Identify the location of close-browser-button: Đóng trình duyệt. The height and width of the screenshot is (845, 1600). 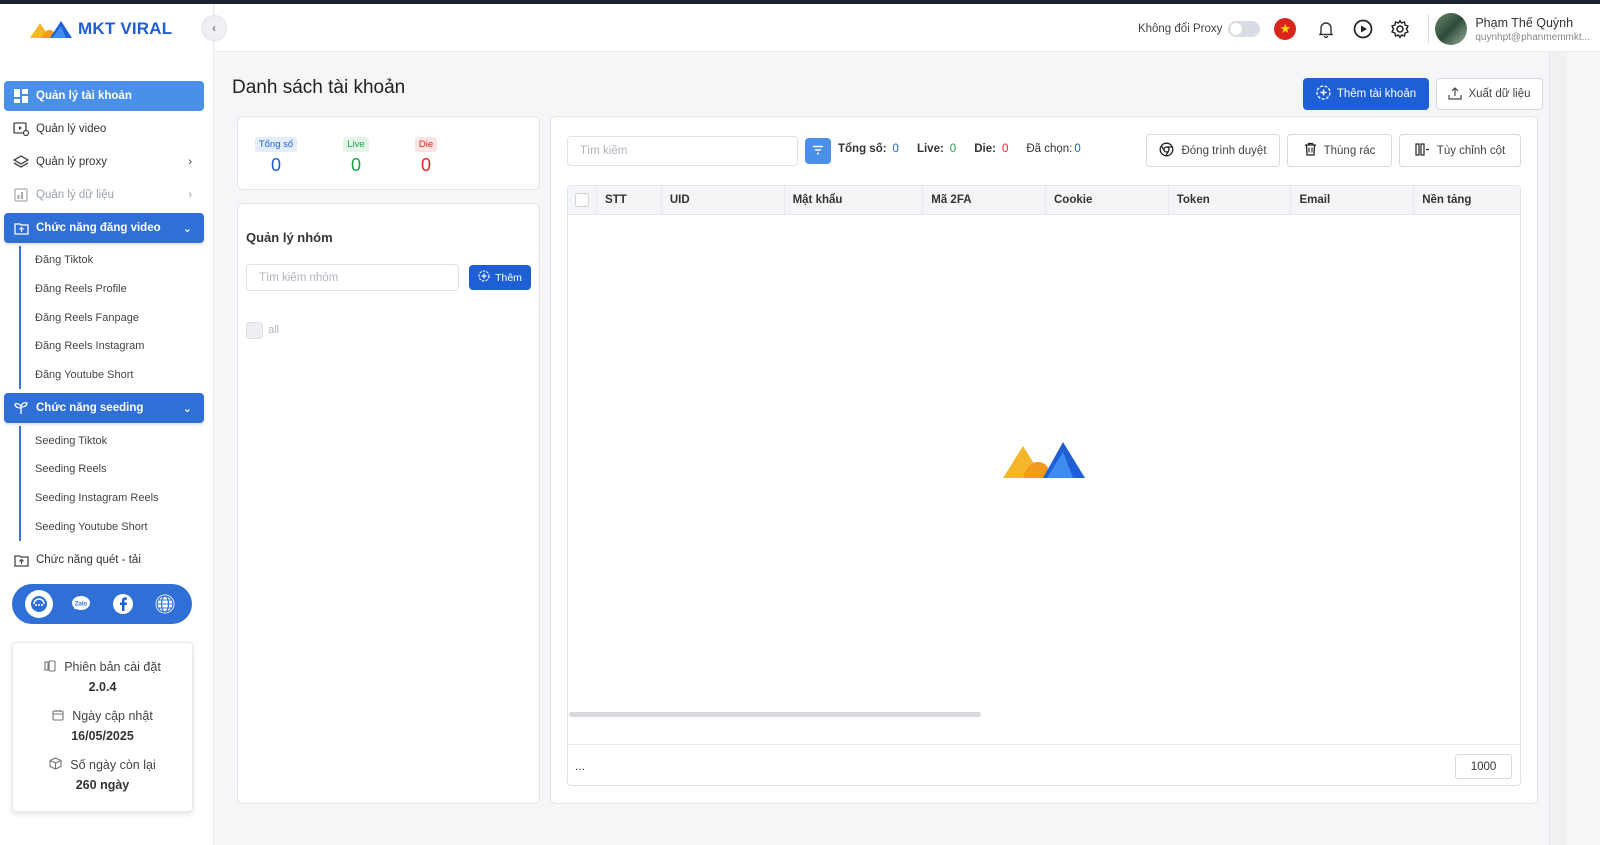
(1213, 150).